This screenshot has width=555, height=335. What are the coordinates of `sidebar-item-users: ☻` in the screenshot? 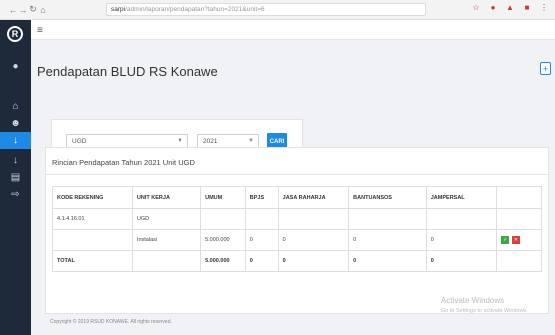 It's located at (15, 123).